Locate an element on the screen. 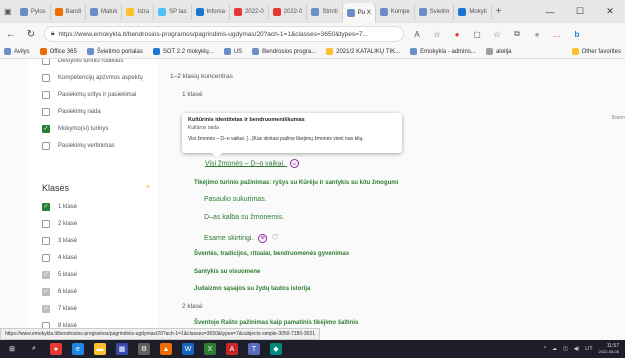 This screenshot has width=625, height=358. maximize-button: ☐ is located at coordinates (580, 11).